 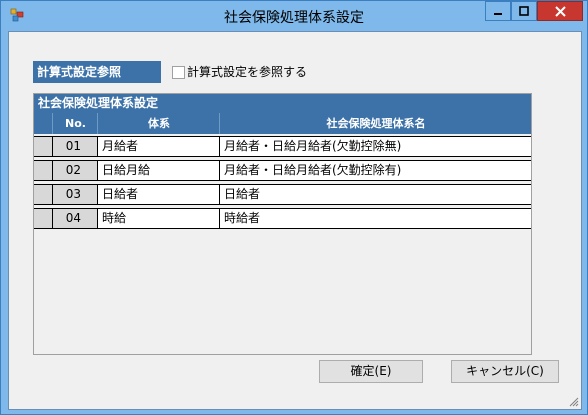 I want to click on grid-header: No. 体系 社会保険処理体系名, so click(x=282, y=123).